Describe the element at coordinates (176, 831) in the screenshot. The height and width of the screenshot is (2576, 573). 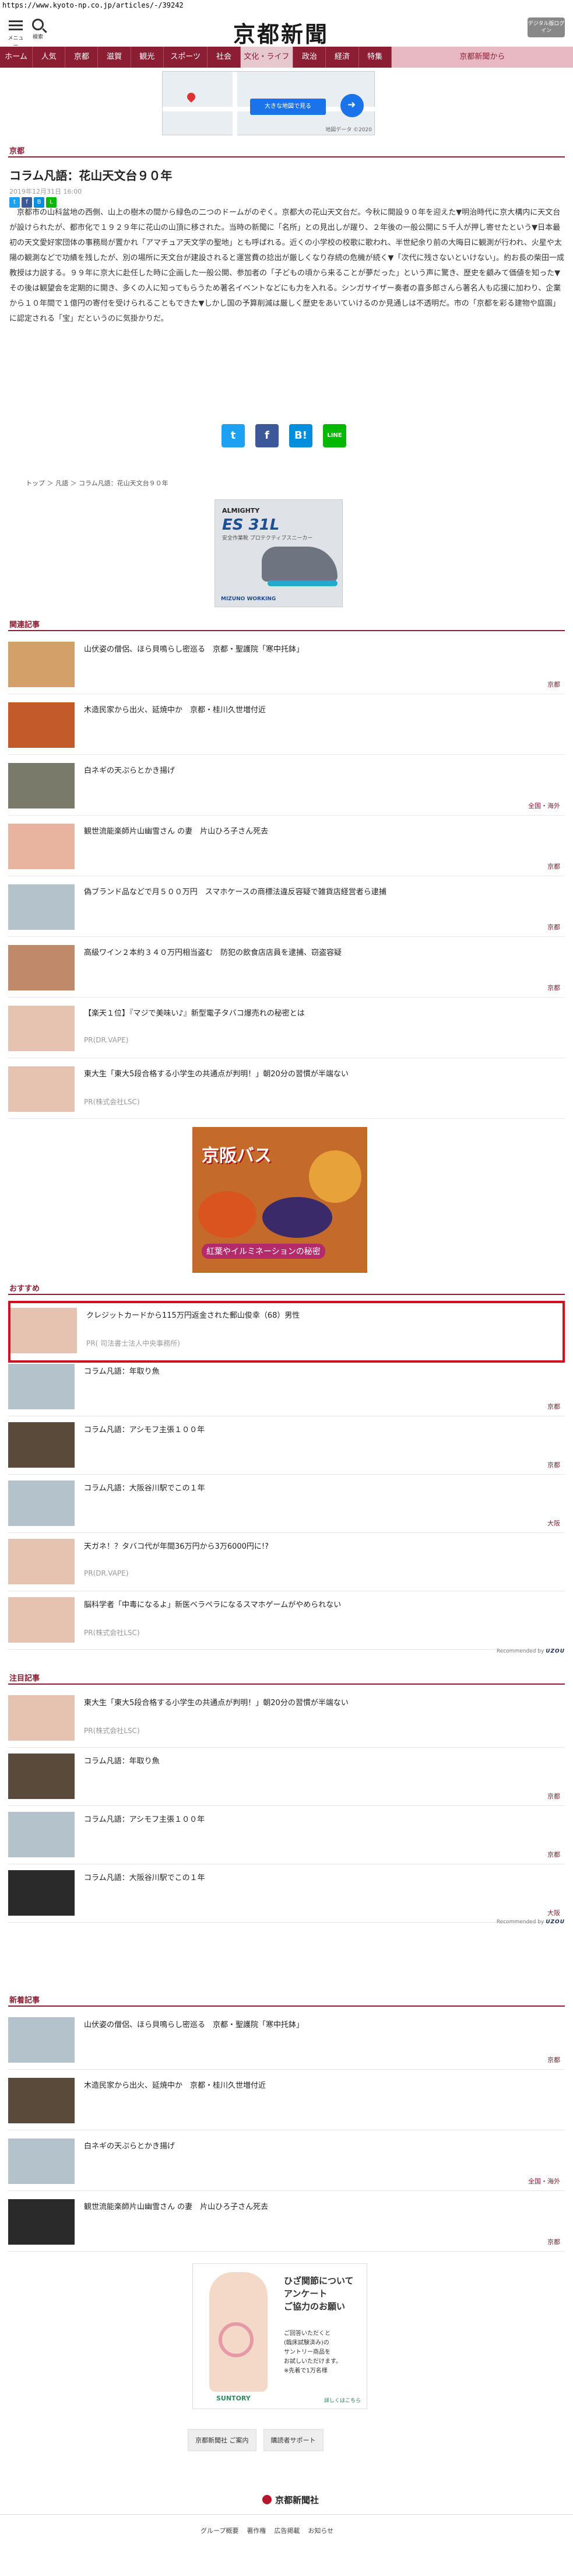
I see `item-title: 観世流能楽師片山幽雪さん の妻 片山ひろ子さん死去` at that location.